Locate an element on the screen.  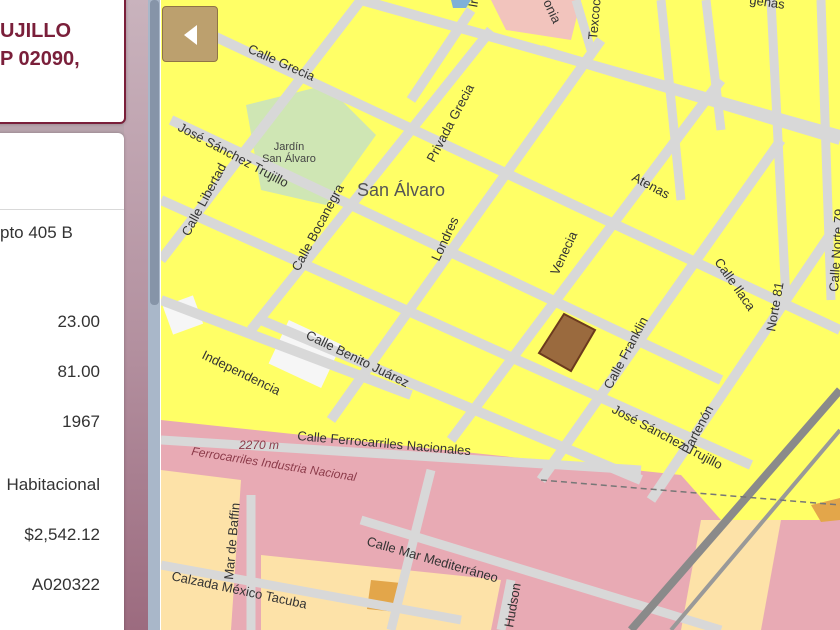
title-line-1: UJILLO is located at coordinates (36, 31).